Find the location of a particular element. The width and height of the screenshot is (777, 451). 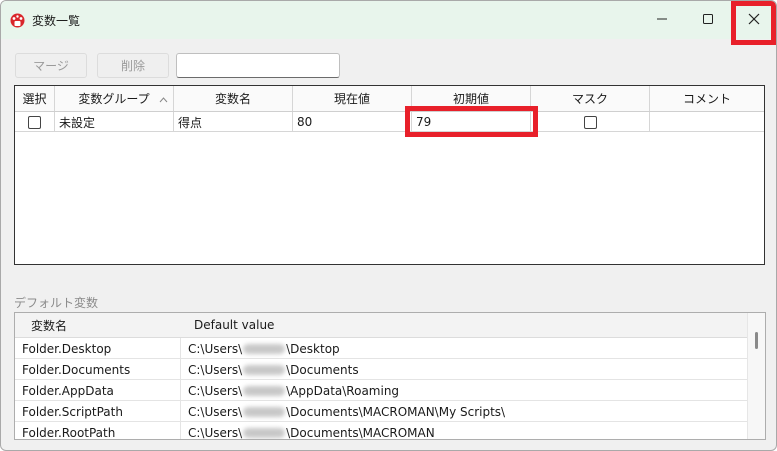

default-value-cell: C:\Users\ \Desktop is located at coordinates (464, 348).